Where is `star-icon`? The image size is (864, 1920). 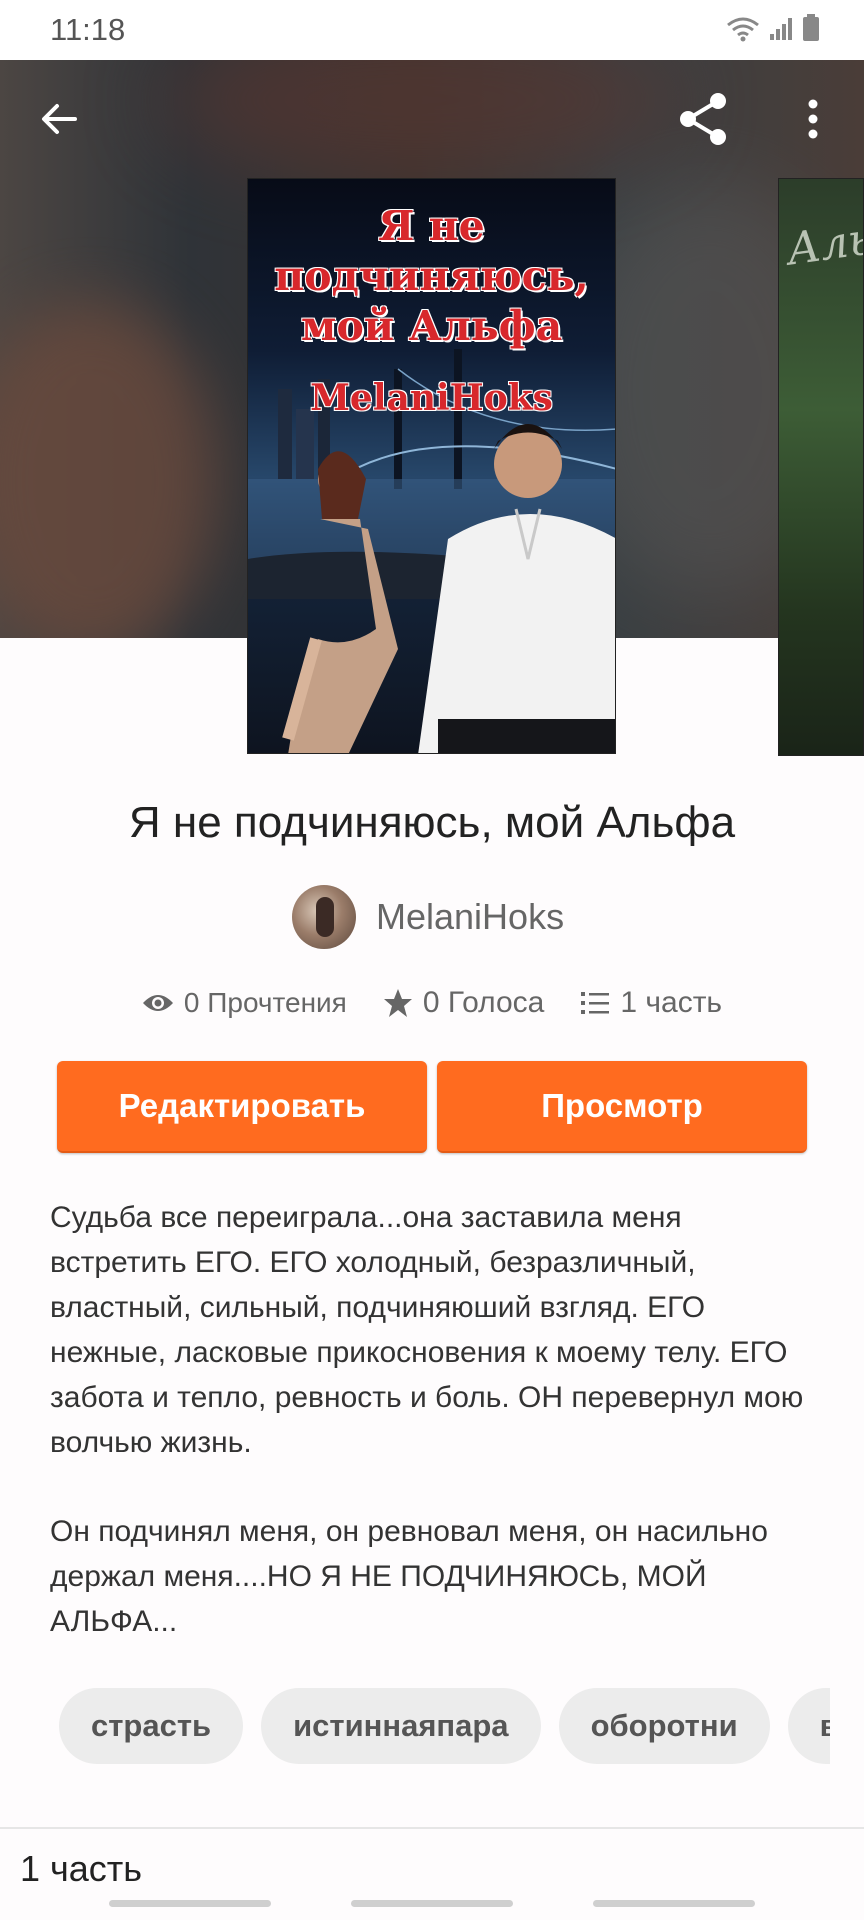
star-icon is located at coordinates (397, 1003).